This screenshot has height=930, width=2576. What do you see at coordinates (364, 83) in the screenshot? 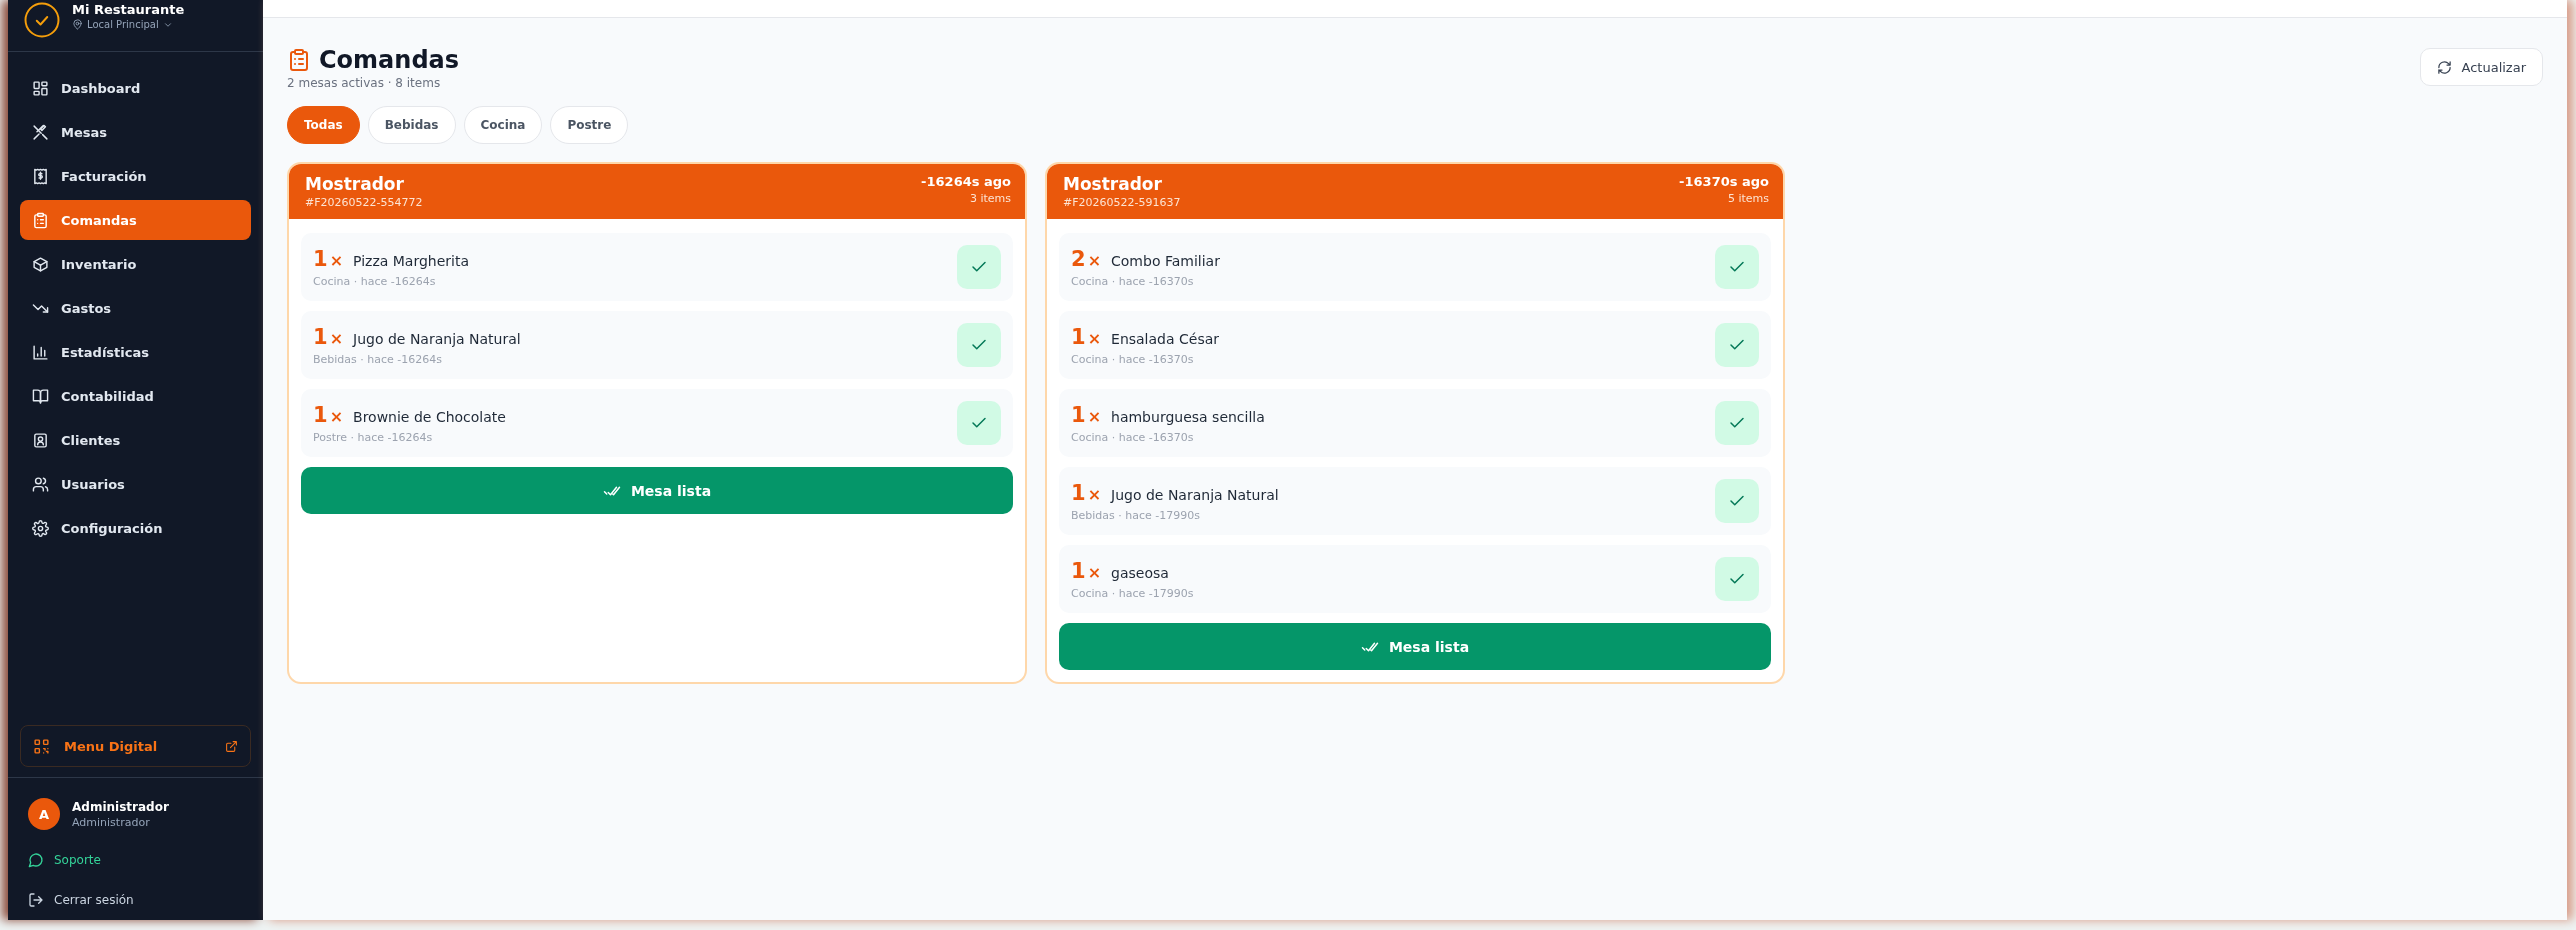
I see `page-subtitle: 2 mesas activas · 8 items` at bounding box center [364, 83].